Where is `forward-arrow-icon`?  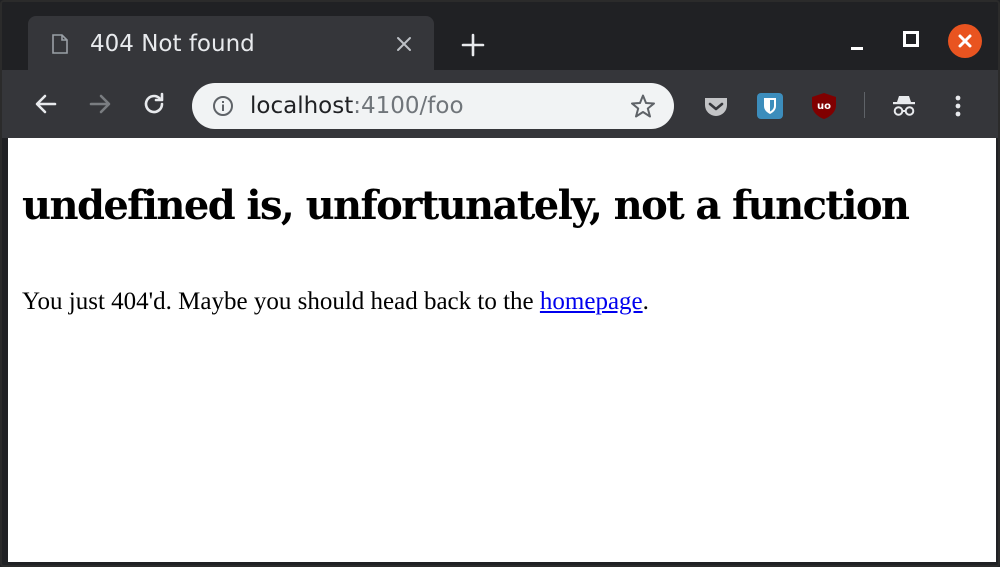 forward-arrow-icon is located at coordinates (100, 104).